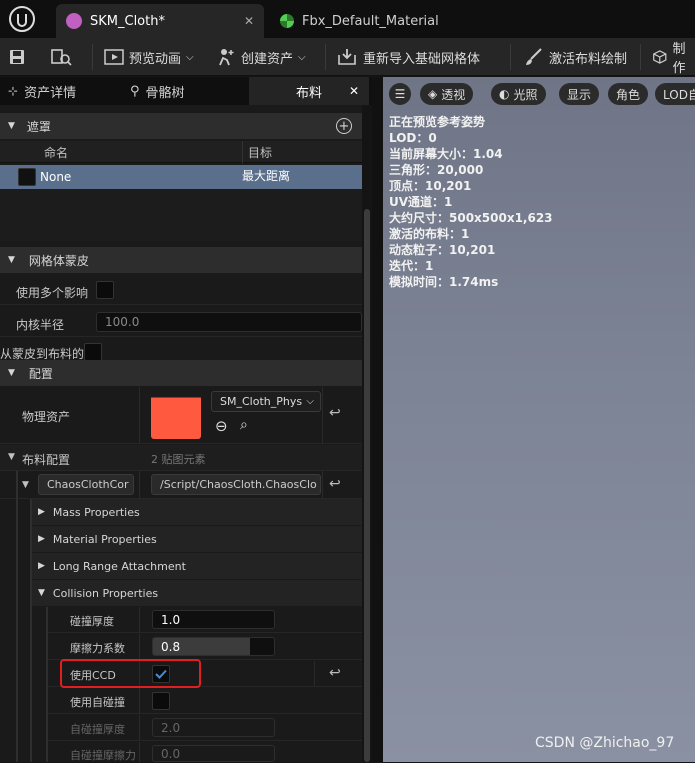 The image size is (695, 763). What do you see at coordinates (377, 419) in the screenshot?
I see `panel-splitter` at bounding box center [377, 419].